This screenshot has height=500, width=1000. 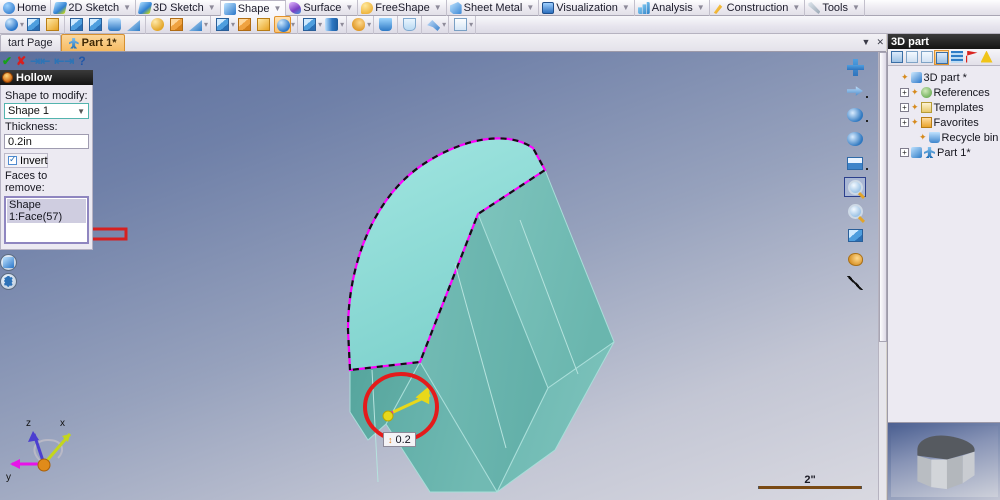 I want to click on material-button, so click(x=358, y=24).